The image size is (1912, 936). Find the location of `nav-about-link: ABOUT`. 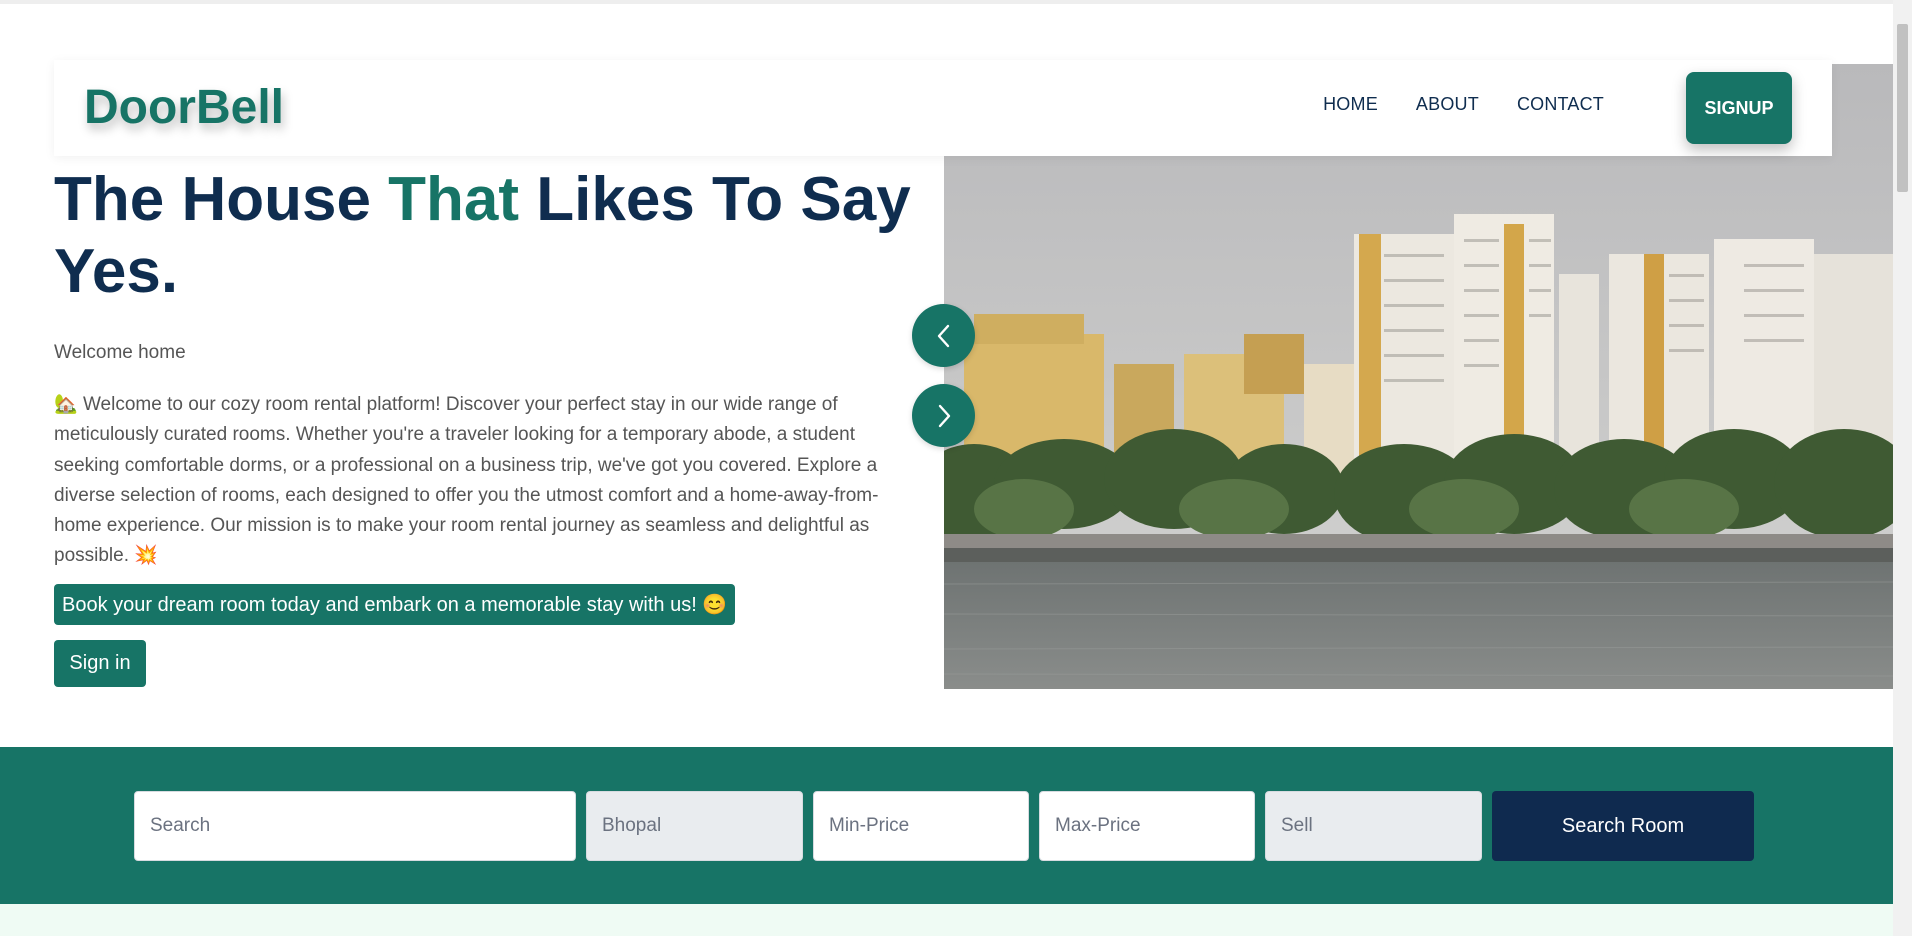

nav-about-link: ABOUT is located at coordinates (1447, 104).